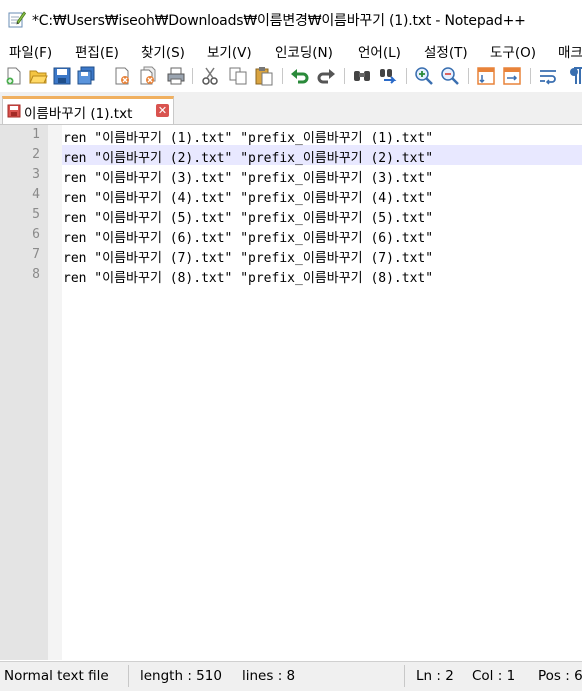 This screenshot has width=582, height=691. I want to click on save-icon, so click(62, 76).